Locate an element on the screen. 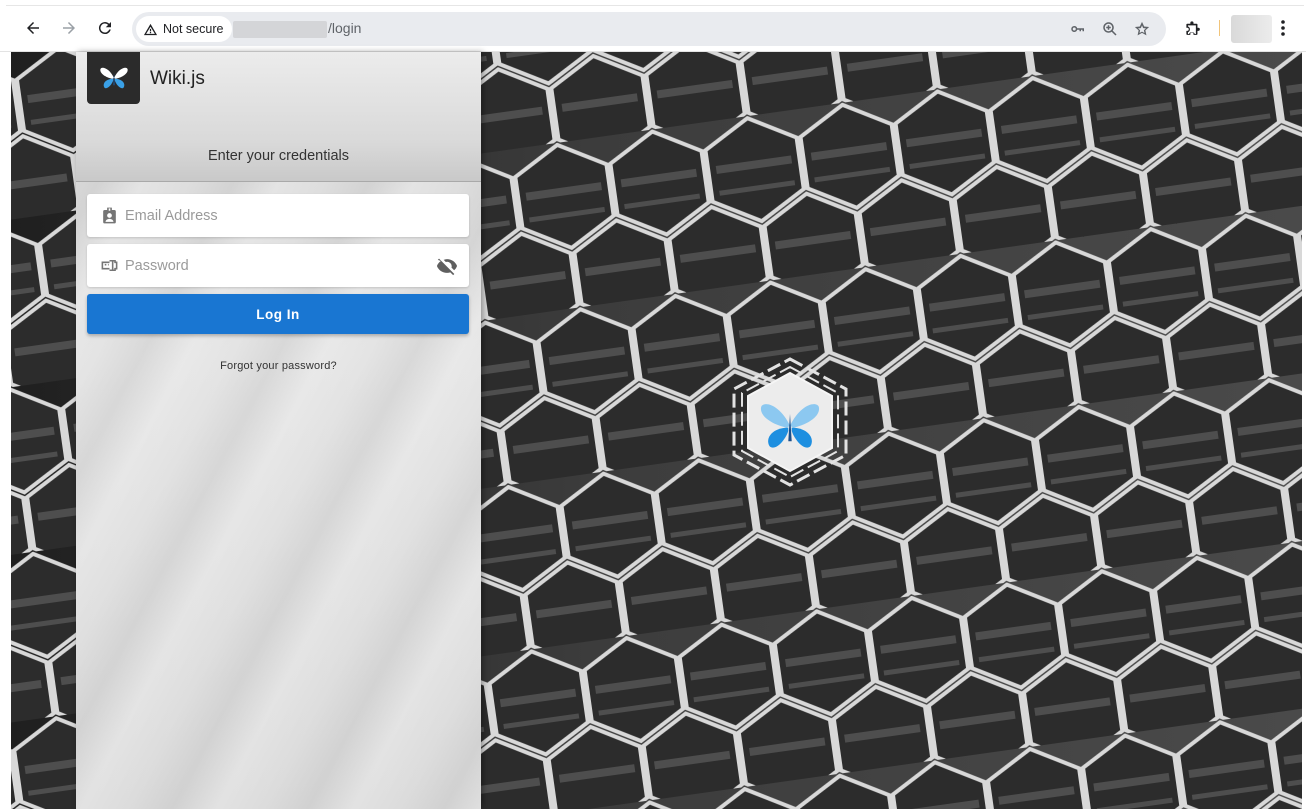 The image size is (1306, 809). password-field is located at coordinates (278, 265).